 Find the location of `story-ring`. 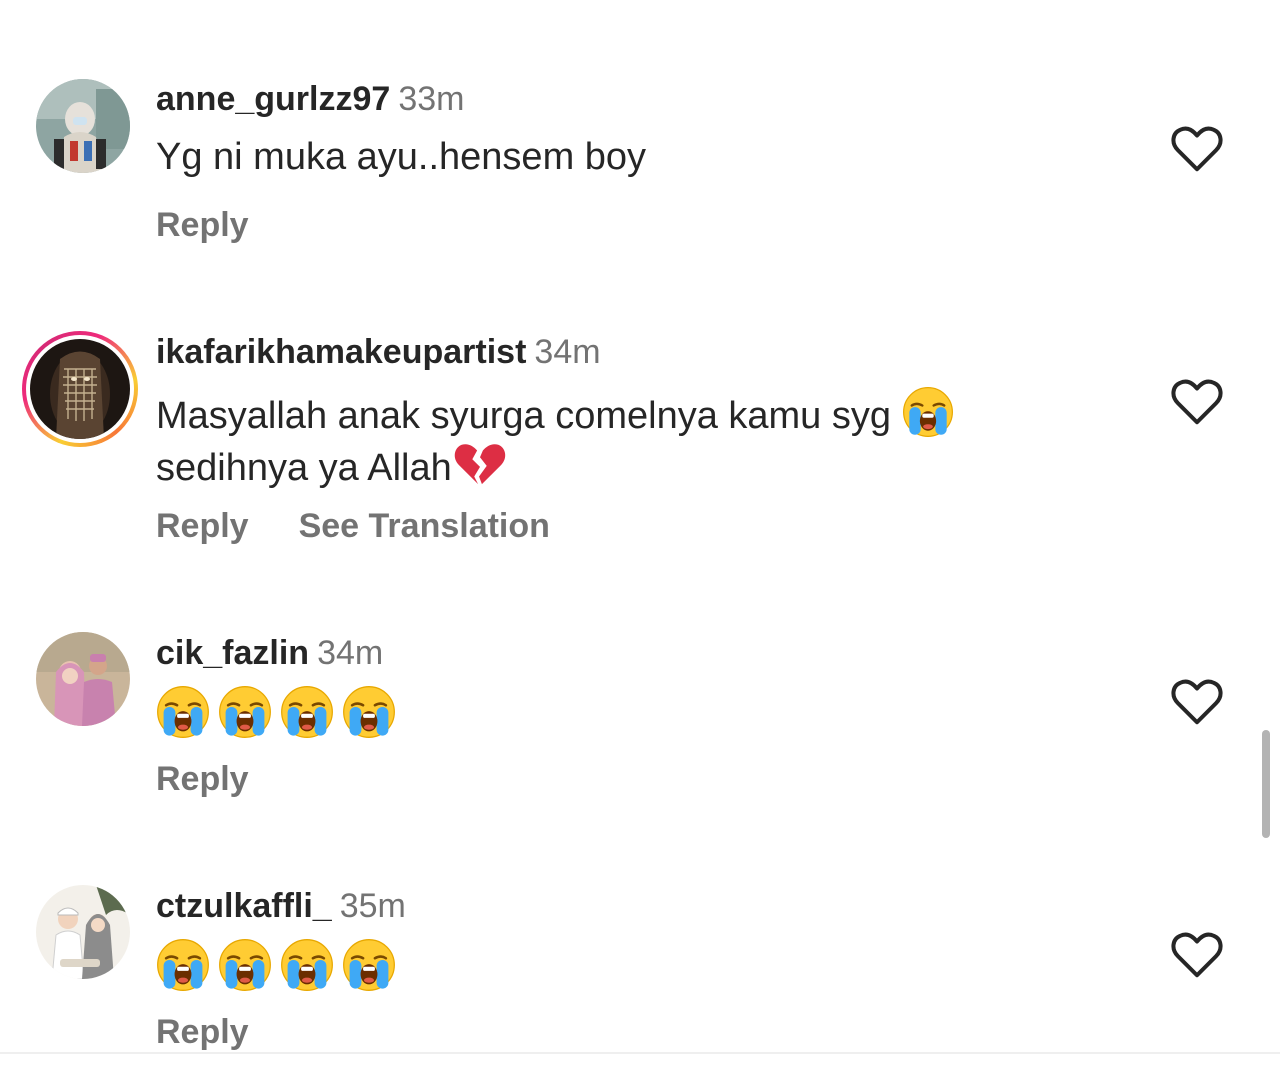

story-ring is located at coordinates (80, 389).